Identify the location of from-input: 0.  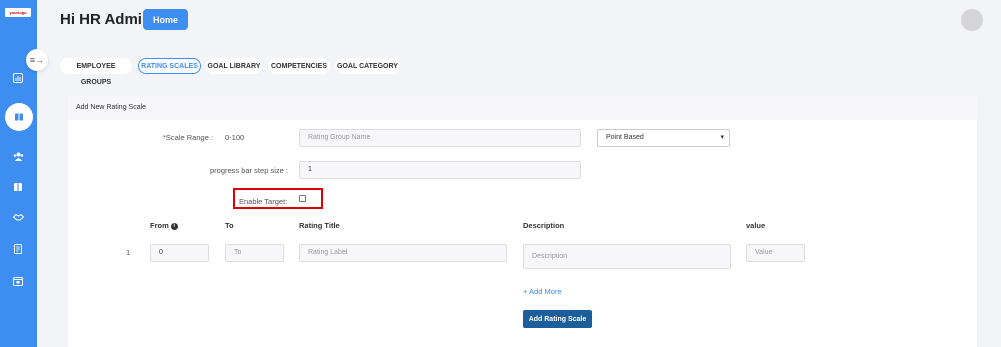
(179, 253).